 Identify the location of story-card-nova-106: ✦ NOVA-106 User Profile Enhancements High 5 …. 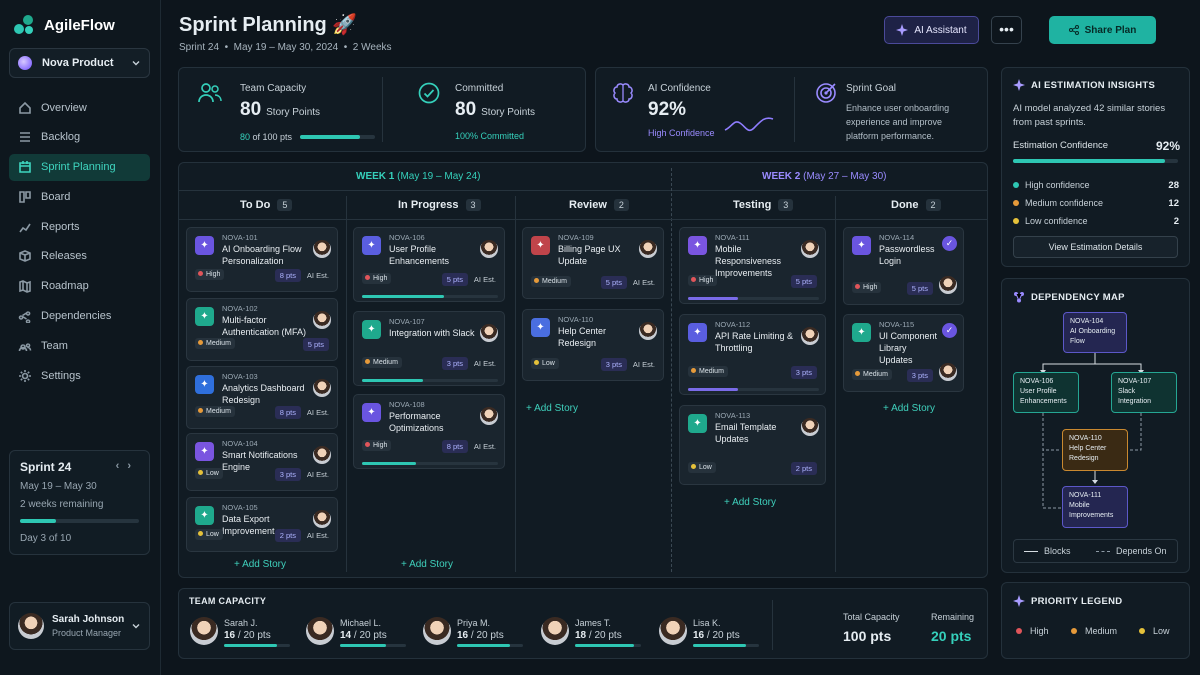
(429, 264).